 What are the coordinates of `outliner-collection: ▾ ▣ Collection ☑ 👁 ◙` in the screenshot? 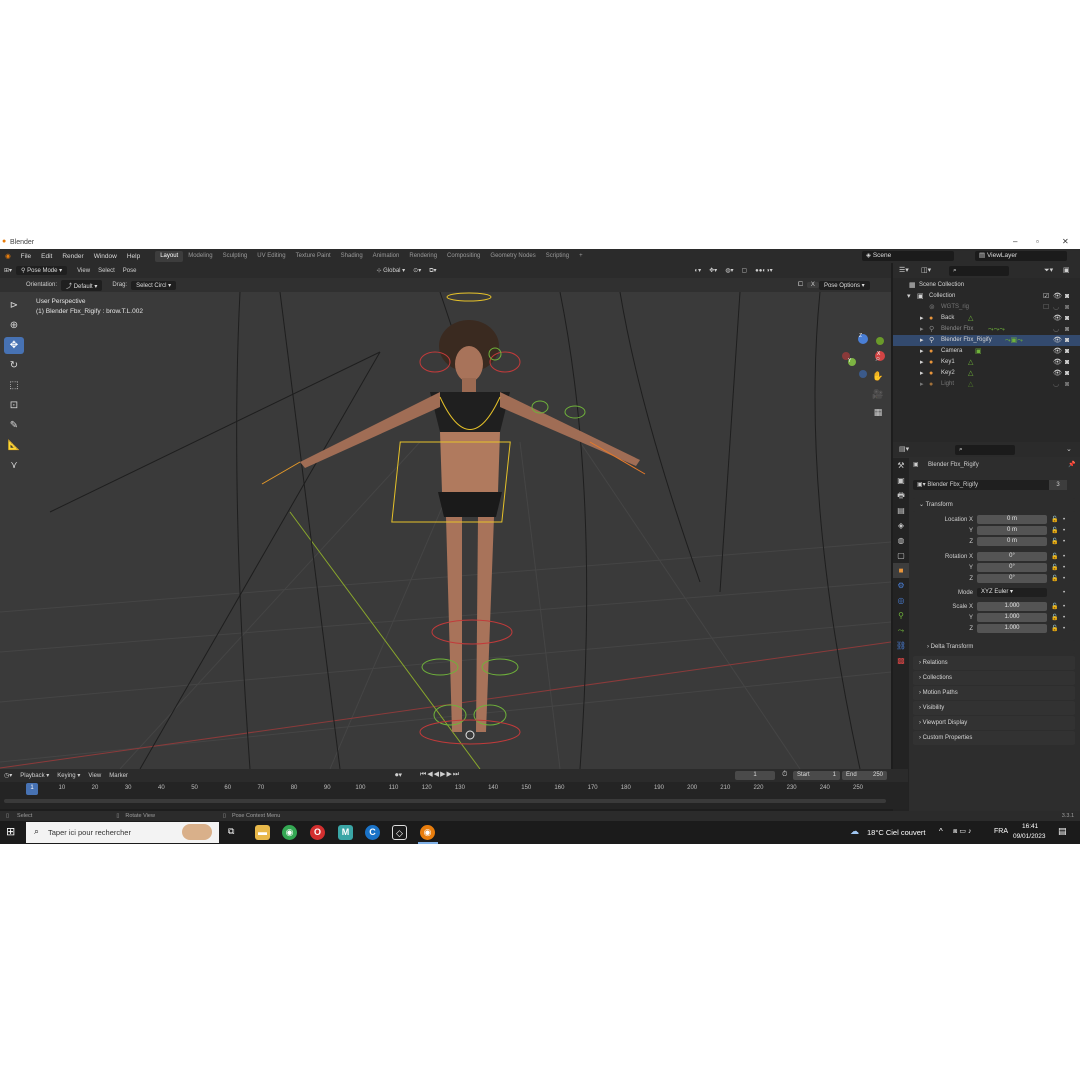 It's located at (986, 296).